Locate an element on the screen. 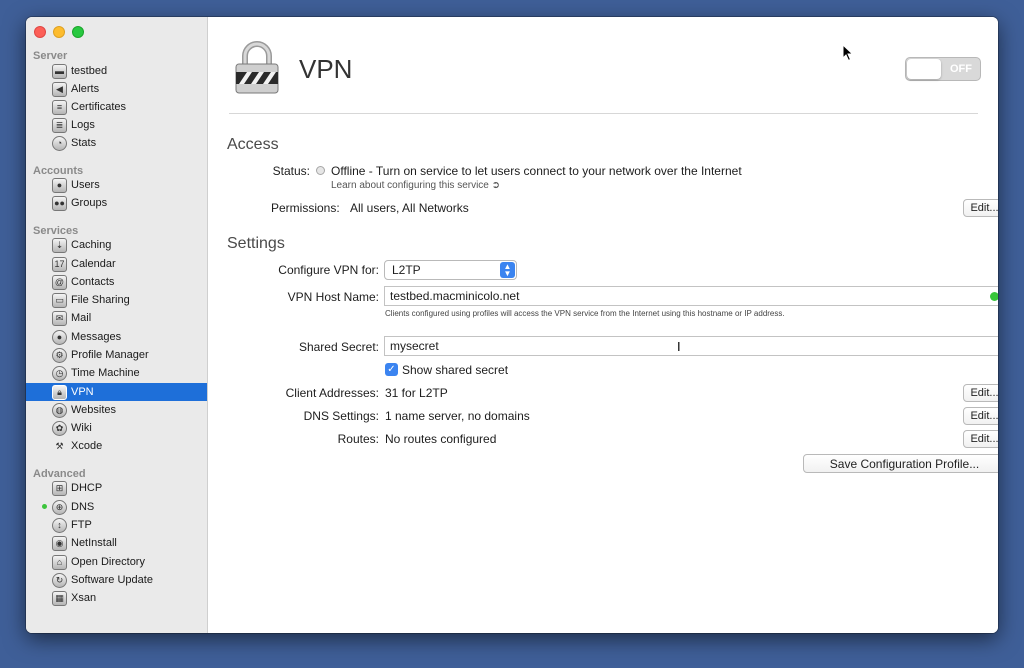 Image resolution: width=1024 pixels, height=668 pixels. sidebar-item-logs: ≣ Logs is located at coordinates (116, 125).